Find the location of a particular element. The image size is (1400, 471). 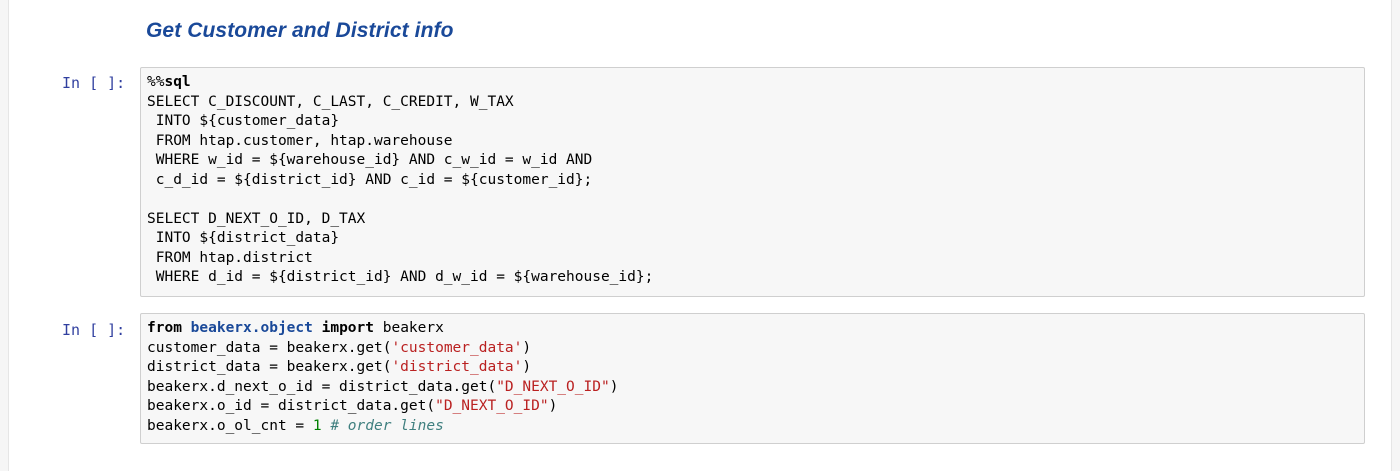

code-line: FROM htap.district is located at coordinates (752, 259).